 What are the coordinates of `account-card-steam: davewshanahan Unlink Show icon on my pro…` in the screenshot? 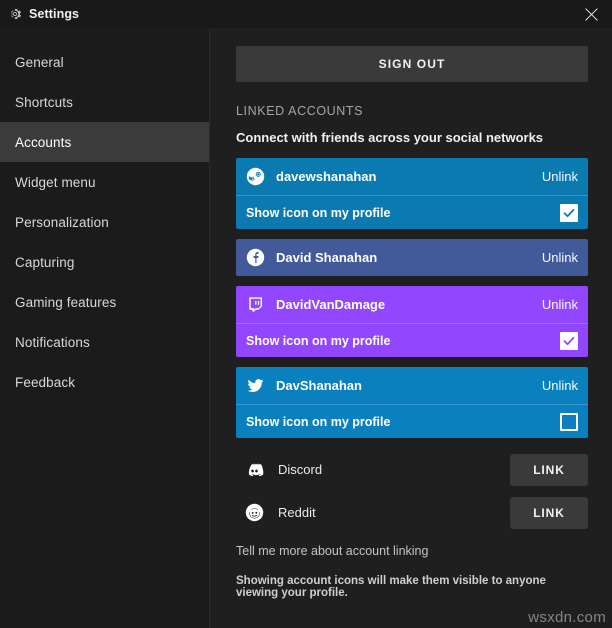 It's located at (412, 193).